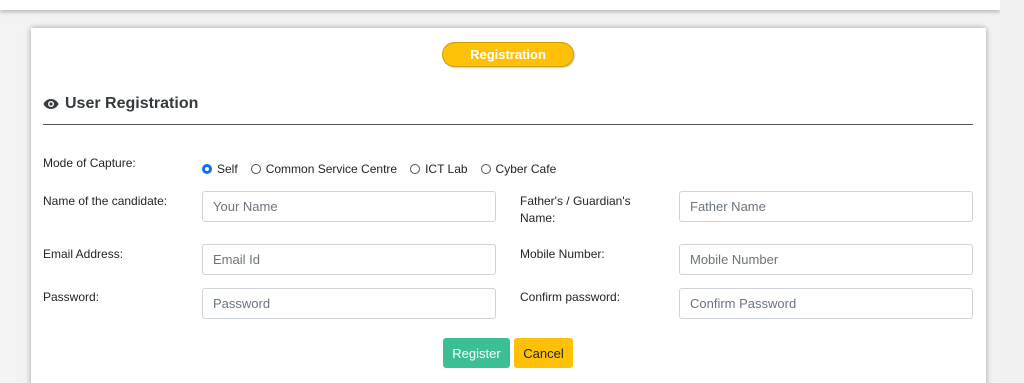  Describe the element at coordinates (526, 169) in the screenshot. I see `radio-cyber-cafe-label: Cyber Cafe` at that location.